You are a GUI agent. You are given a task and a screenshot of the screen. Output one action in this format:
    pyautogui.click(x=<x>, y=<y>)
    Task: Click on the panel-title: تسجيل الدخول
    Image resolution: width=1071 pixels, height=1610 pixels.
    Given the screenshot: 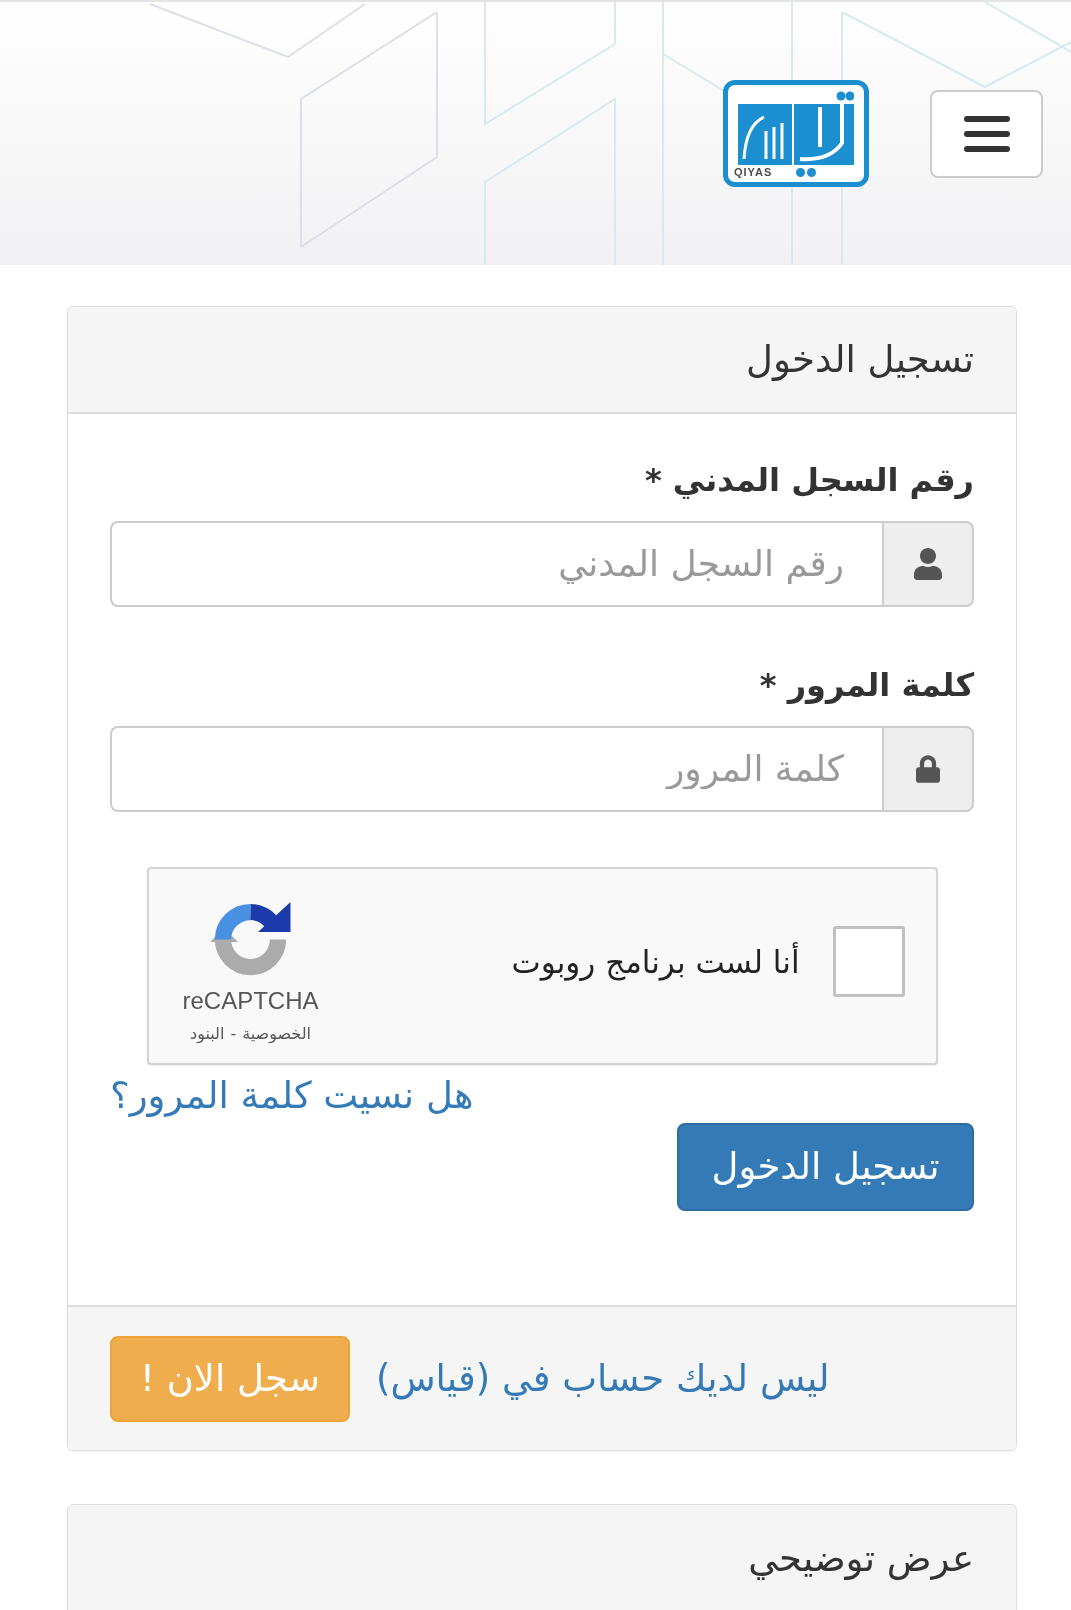 What is the action you would take?
    pyautogui.click(x=860, y=359)
    